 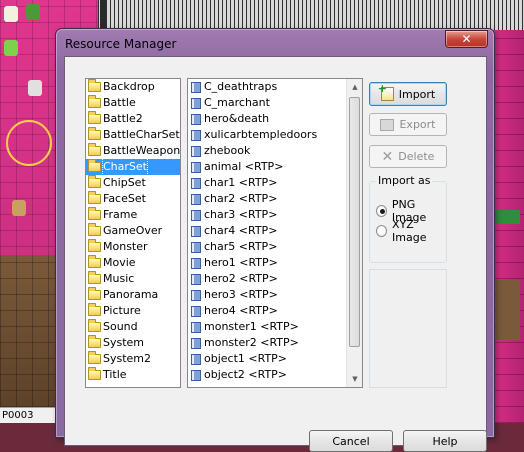 I want to click on file-item-label: hero2 <RTP>, so click(x=241, y=278).